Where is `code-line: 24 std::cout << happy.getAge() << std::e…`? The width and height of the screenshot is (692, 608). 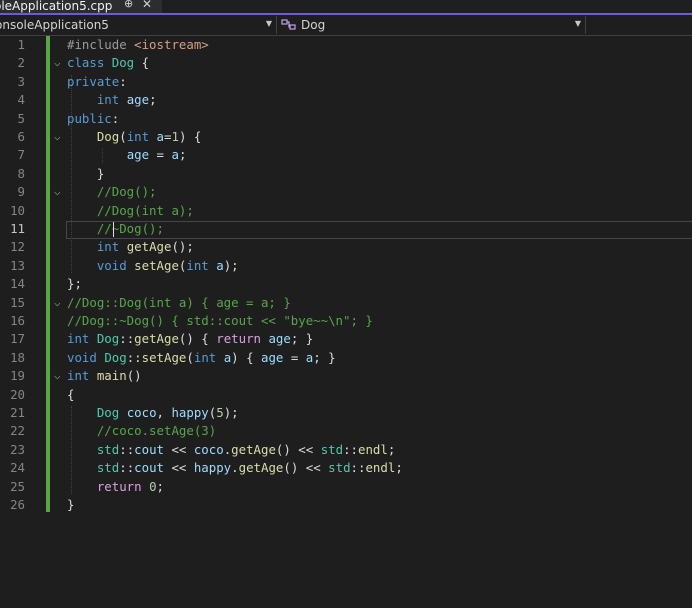
code-line: 24 std::cout << happy.getAge() << std::e… is located at coordinates (346, 468).